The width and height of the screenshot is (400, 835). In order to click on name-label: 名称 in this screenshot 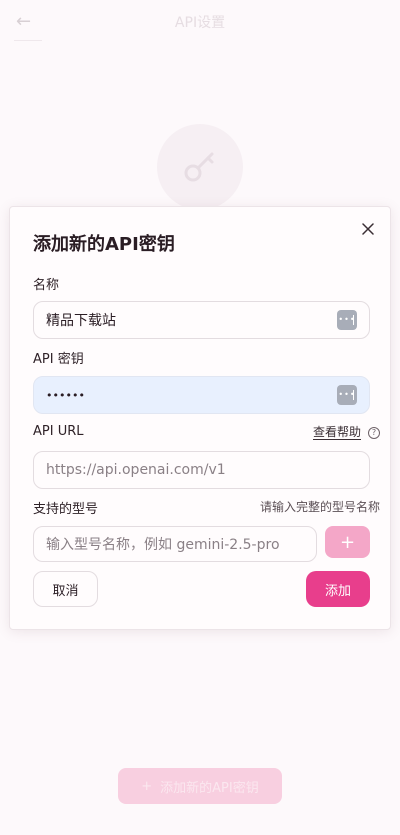, I will do `click(46, 285)`.